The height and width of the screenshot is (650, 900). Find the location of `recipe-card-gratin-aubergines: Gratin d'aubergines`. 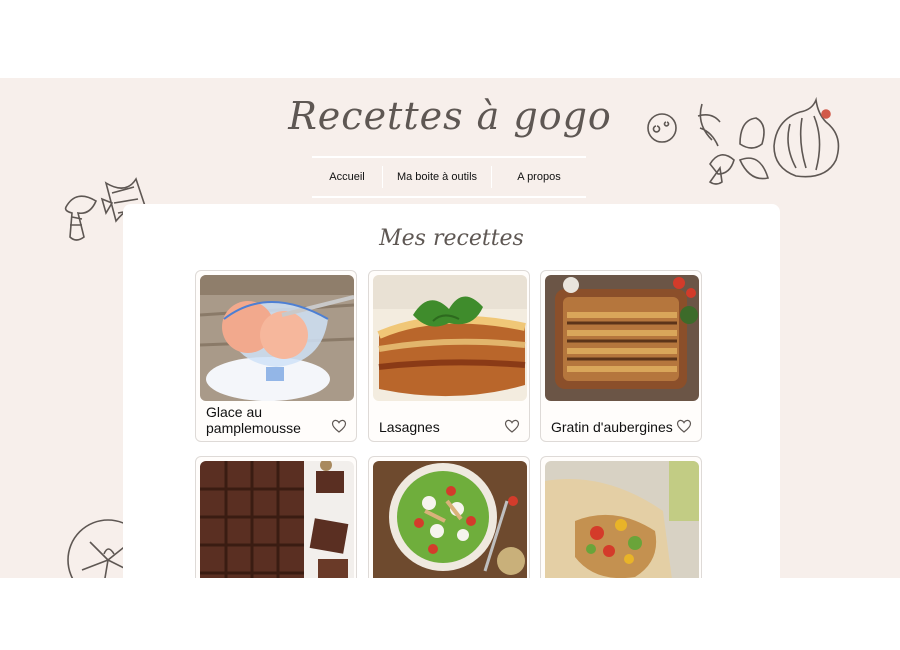

recipe-card-gratin-aubergines: Gratin d'aubergines is located at coordinates (621, 356).